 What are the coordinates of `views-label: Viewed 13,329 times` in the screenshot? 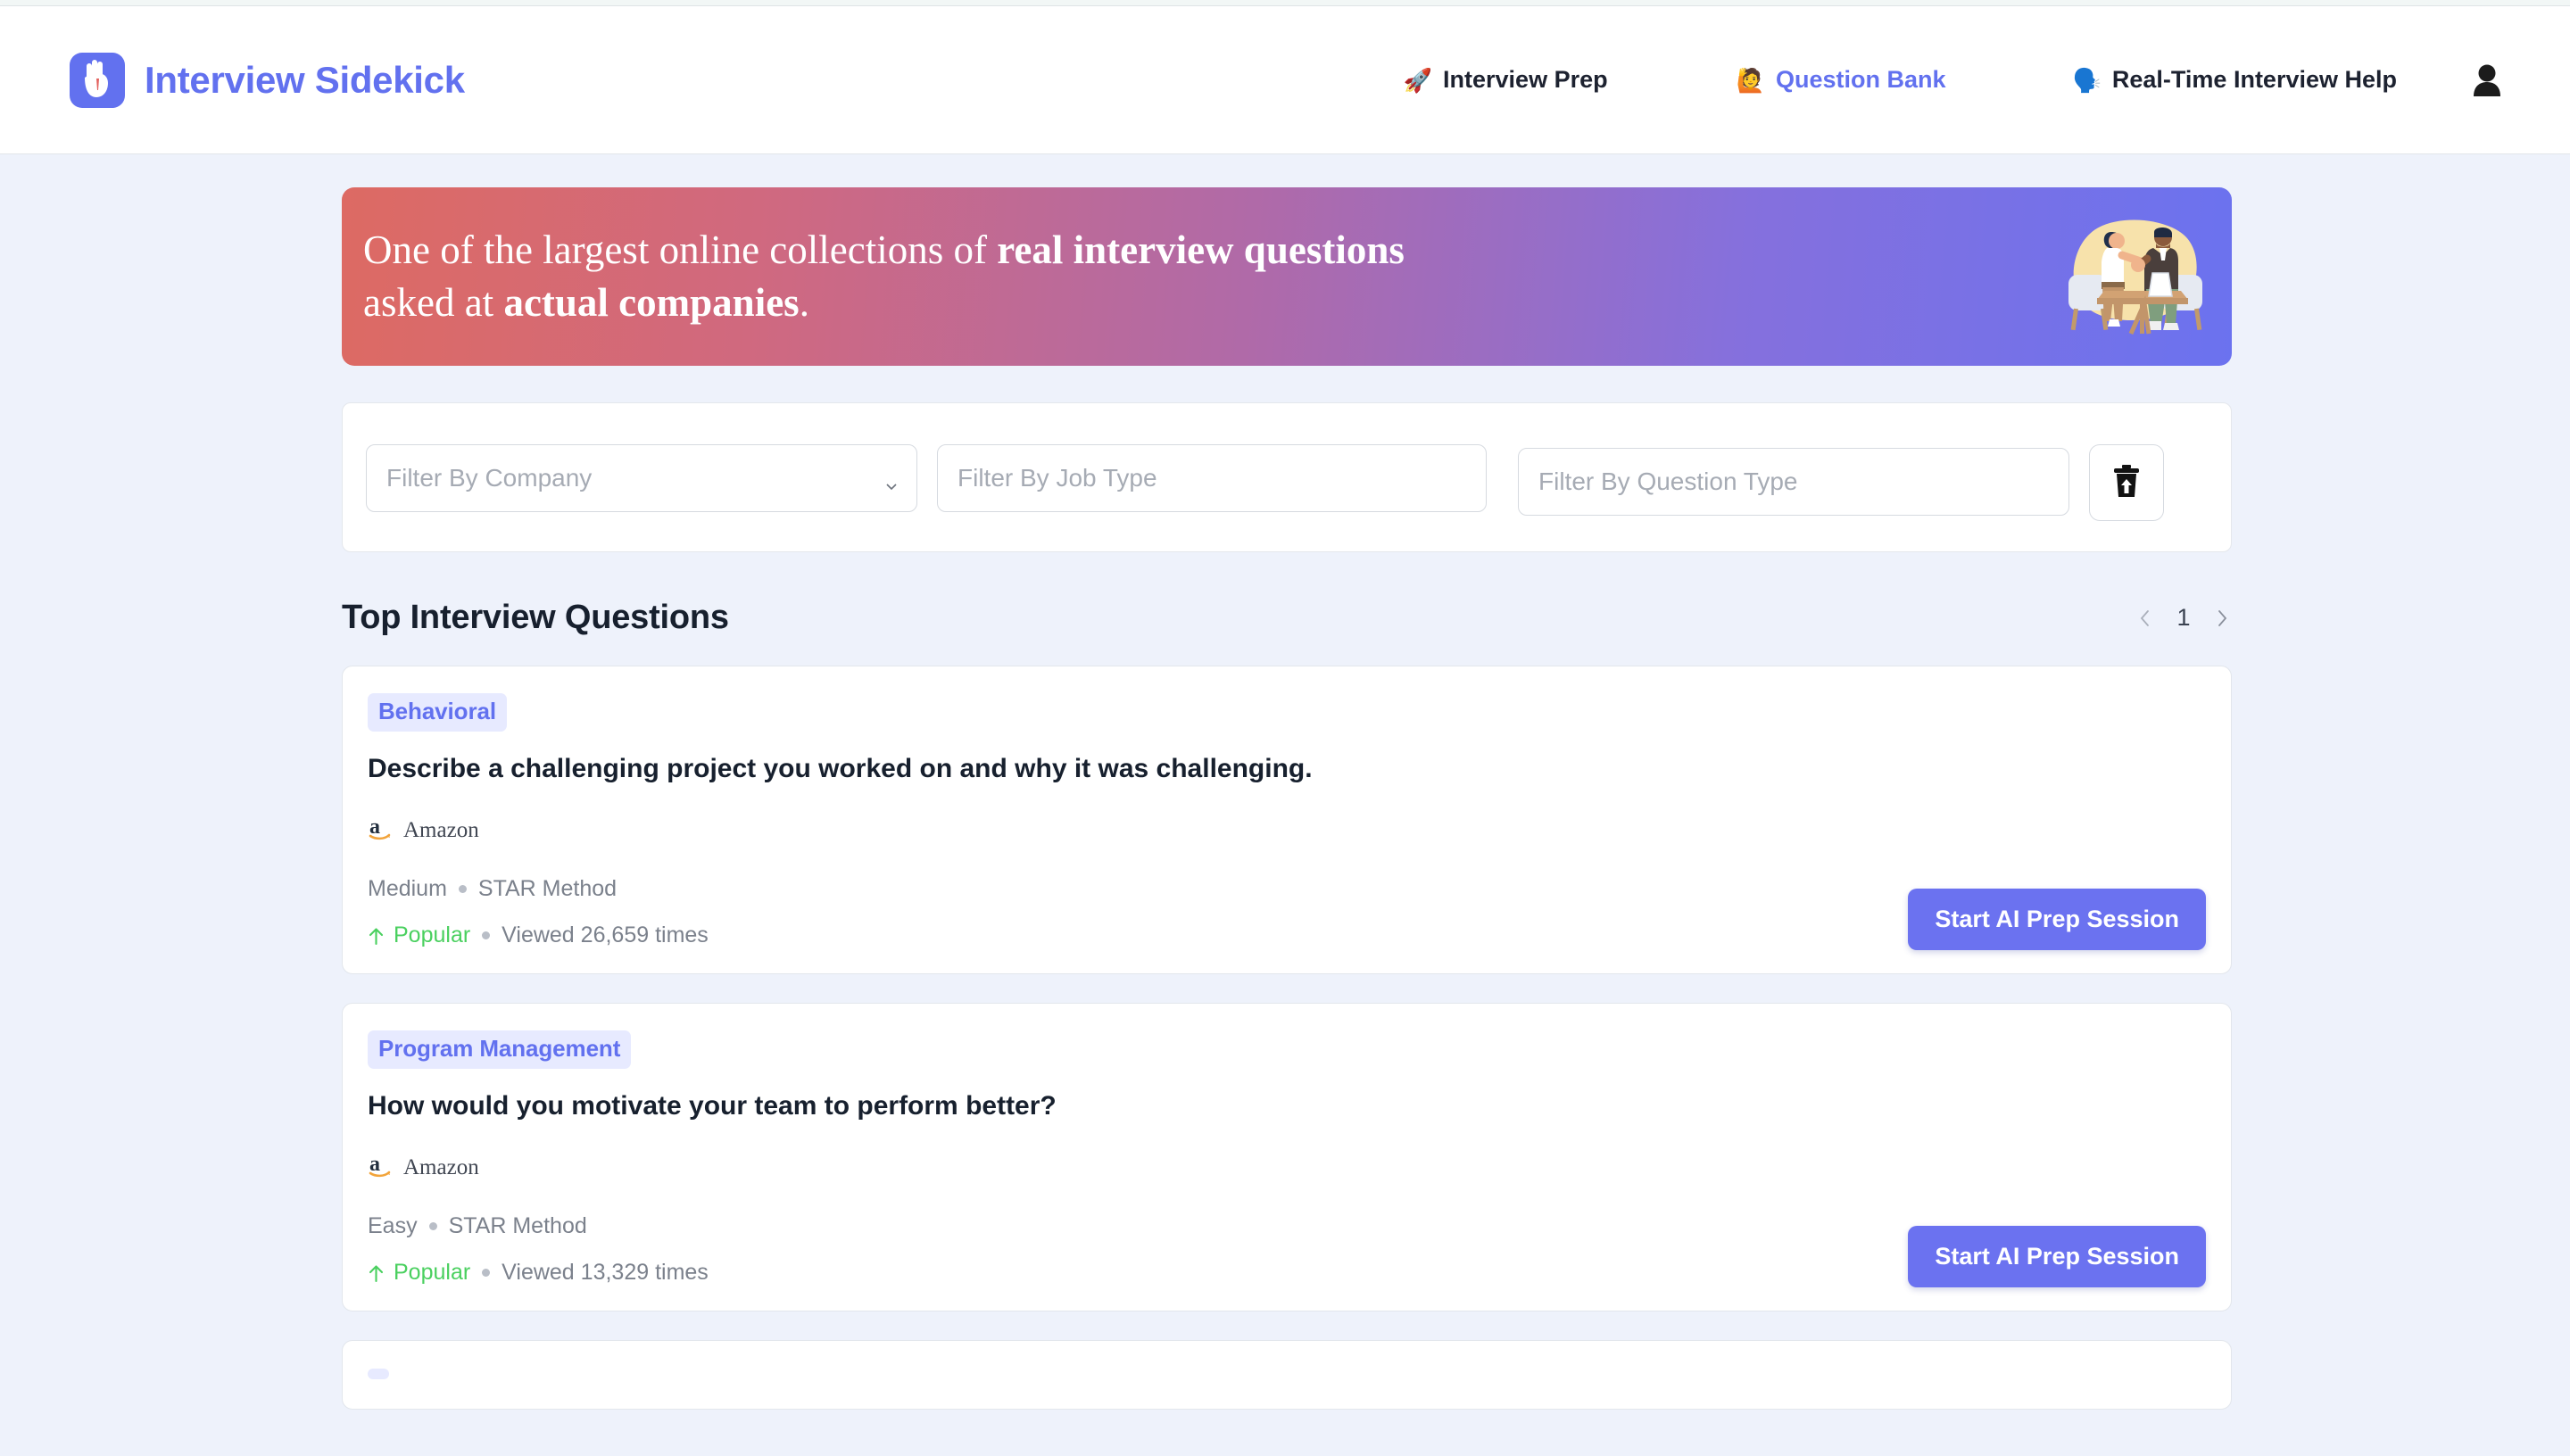 It's located at (606, 1272).